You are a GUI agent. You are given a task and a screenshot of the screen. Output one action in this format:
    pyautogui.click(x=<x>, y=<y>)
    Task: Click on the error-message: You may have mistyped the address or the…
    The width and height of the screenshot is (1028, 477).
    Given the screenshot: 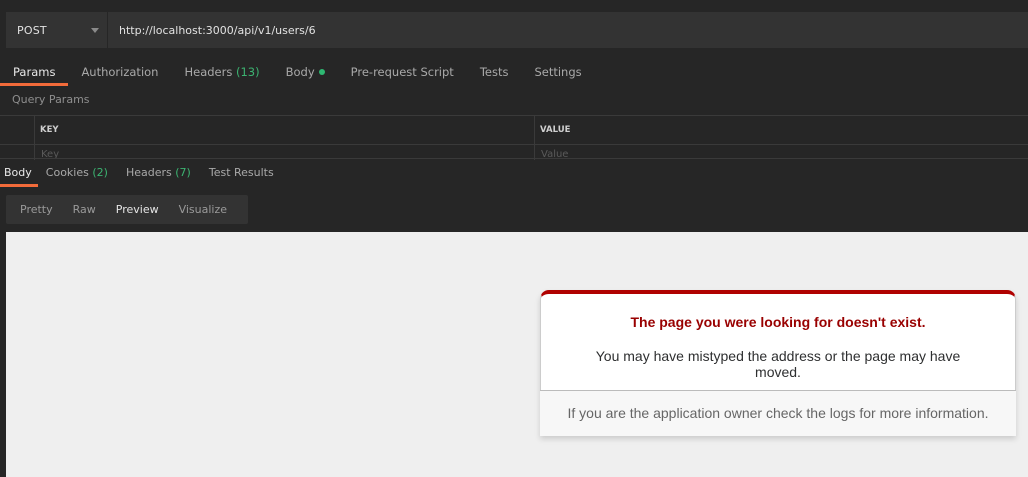 What is the action you would take?
    pyautogui.click(x=778, y=364)
    